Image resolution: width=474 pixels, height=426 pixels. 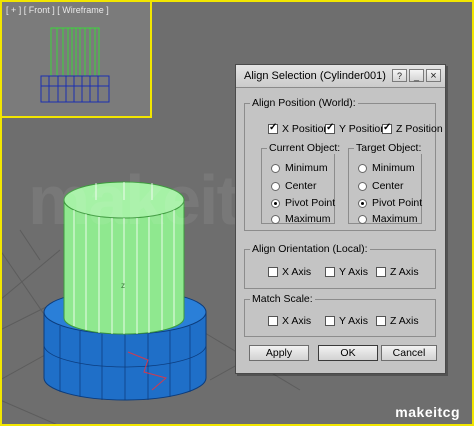 I want to click on current-pivot-point-radio: Pivot Point, so click(x=303, y=203).